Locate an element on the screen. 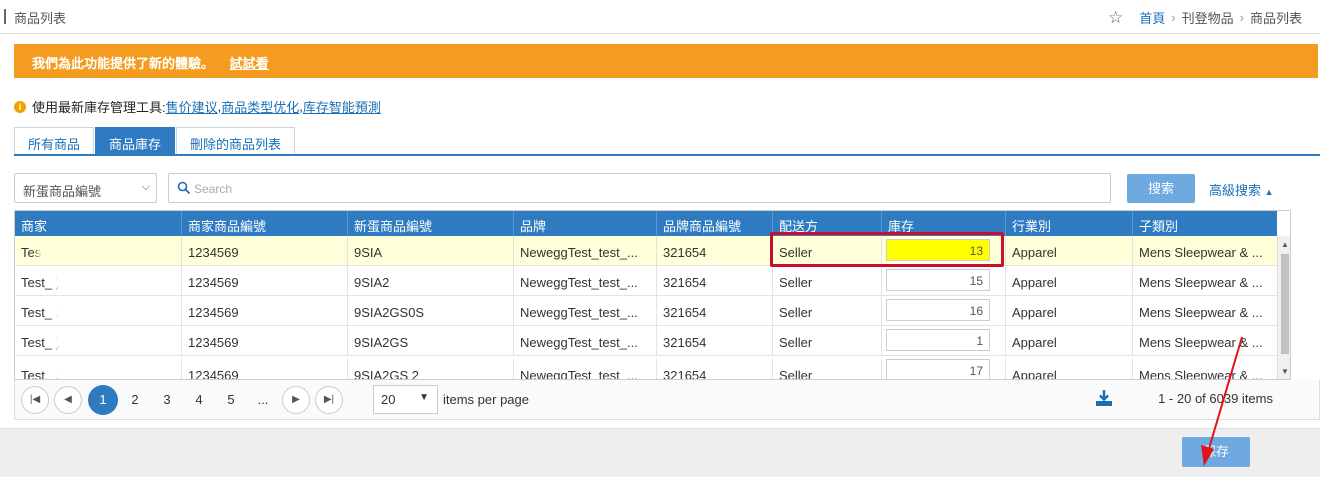 The width and height of the screenshot is (1320, 477). col-subcategory: 子類別 is located at coordinates (1205, 223).